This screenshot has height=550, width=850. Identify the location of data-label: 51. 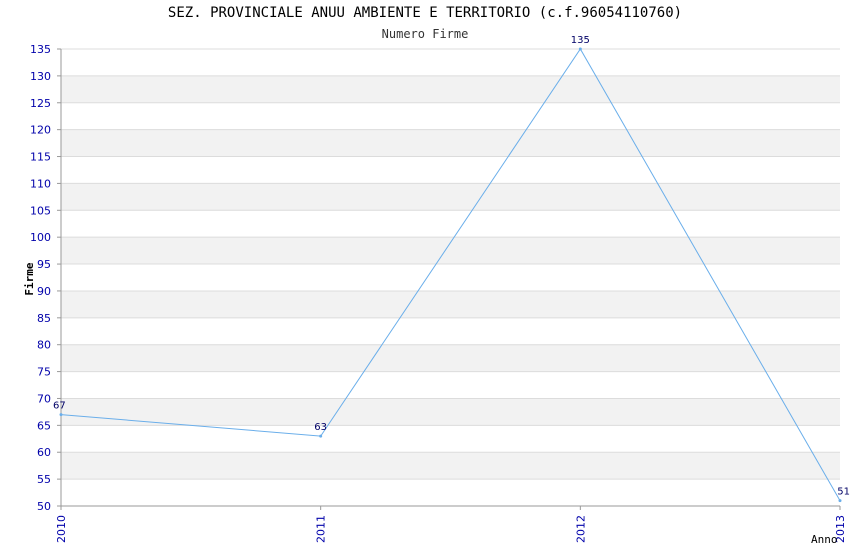
(843, 492).